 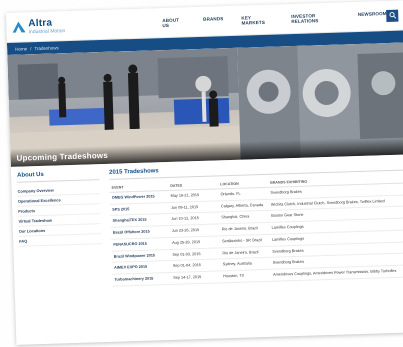 I want to click on nav-investor-relations: INVESTOR RELATIONS, so click(x=315, y=18).